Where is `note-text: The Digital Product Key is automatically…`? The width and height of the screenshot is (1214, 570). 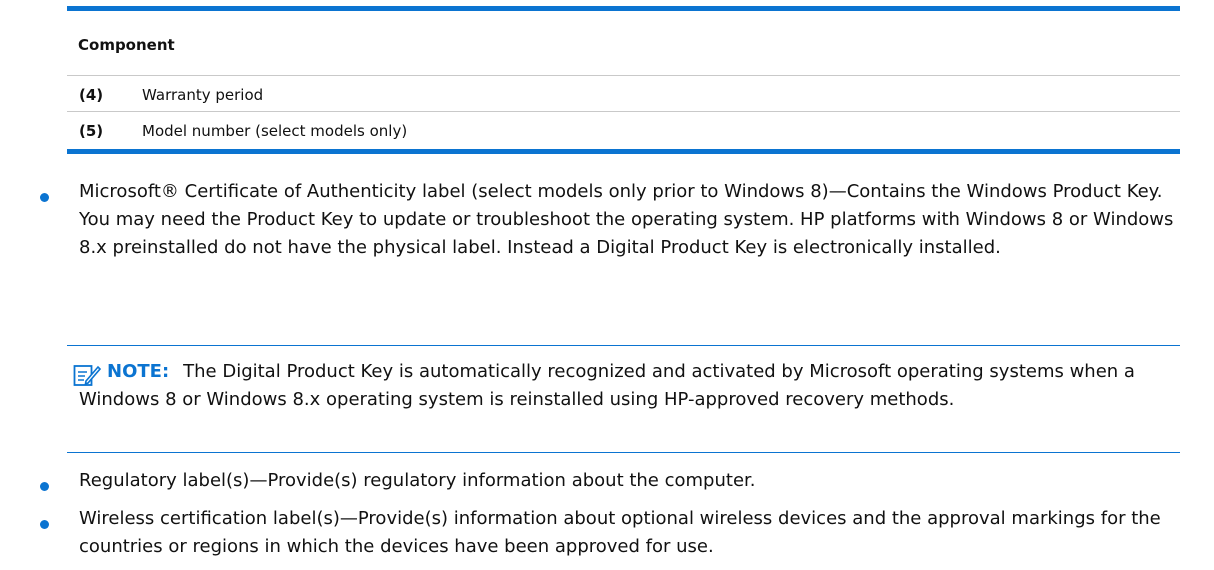 note-text: The Digital Product Key is automatically… is located at coordinates (607, 385).